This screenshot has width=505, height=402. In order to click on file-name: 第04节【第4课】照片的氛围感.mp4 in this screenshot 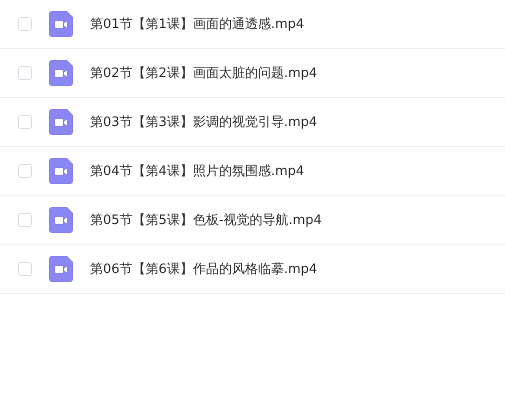, I will do `click(197, 171)`.